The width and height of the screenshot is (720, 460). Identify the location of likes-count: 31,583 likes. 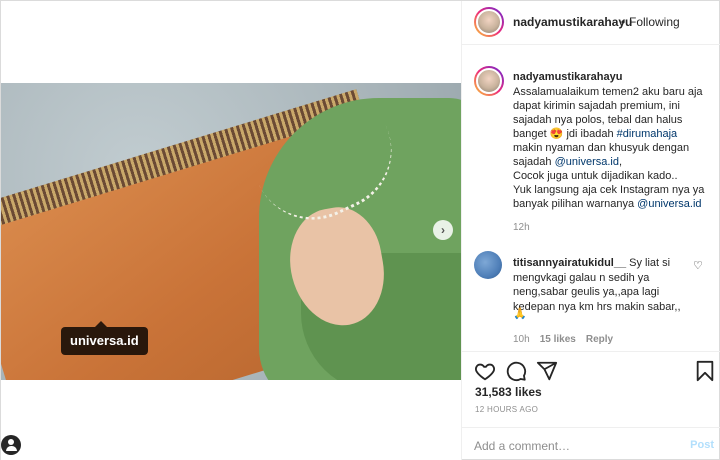
(508, 392).